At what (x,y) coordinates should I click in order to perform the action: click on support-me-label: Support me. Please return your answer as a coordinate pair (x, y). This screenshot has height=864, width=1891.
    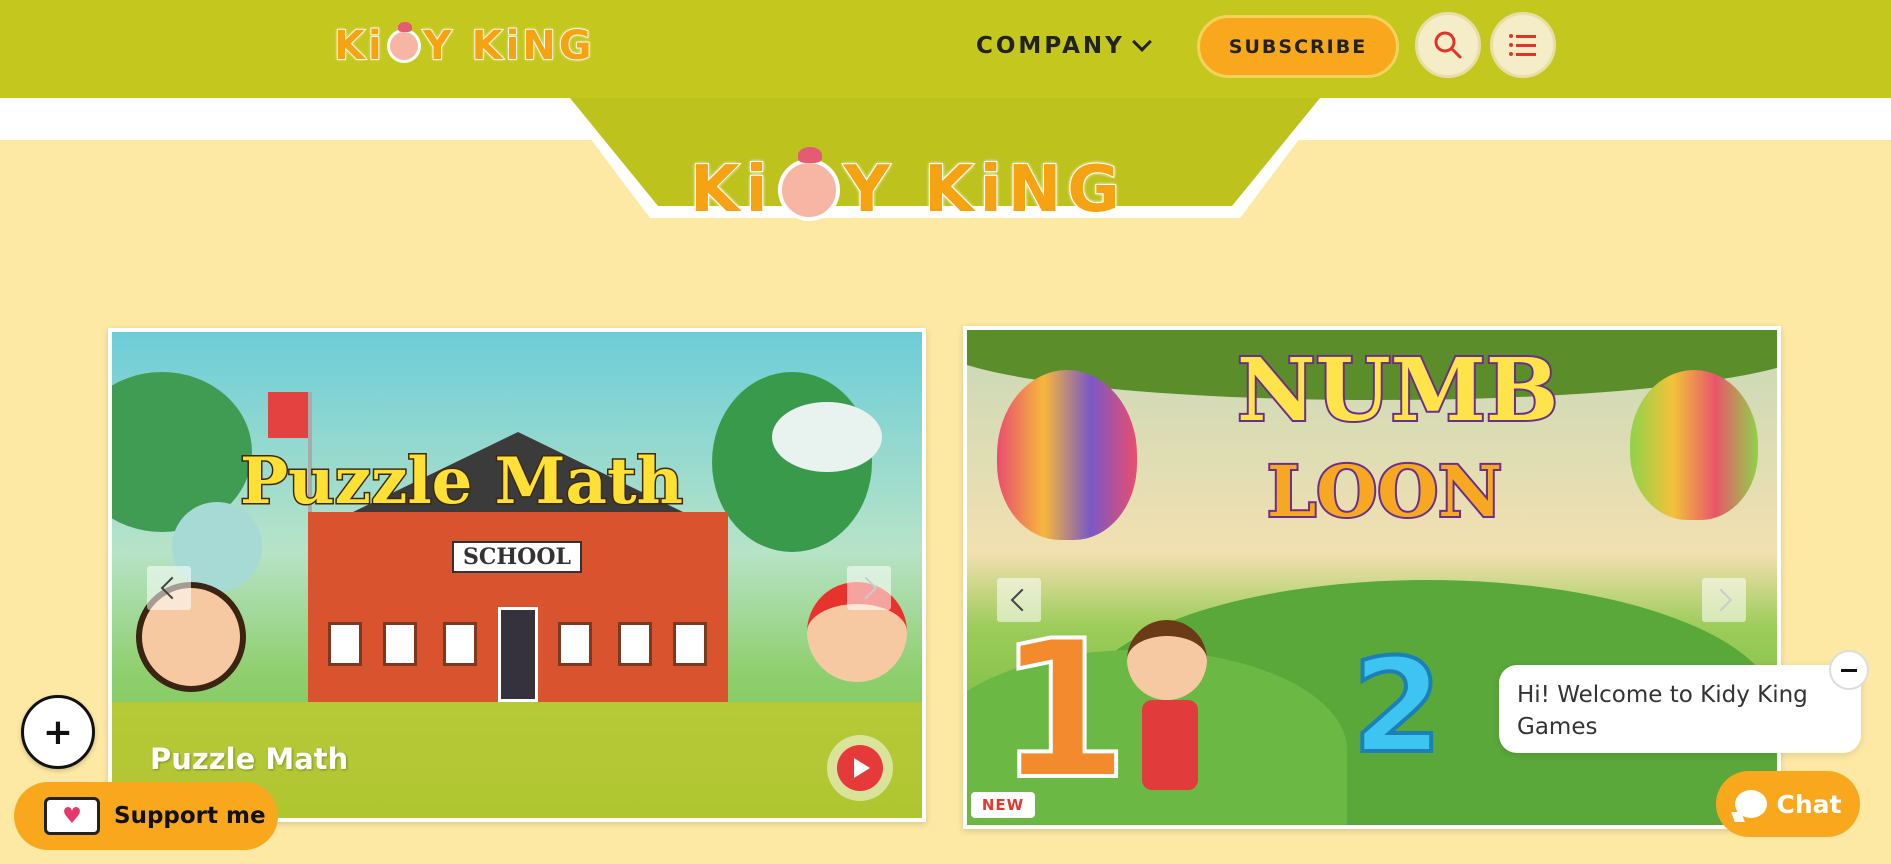
    Looking at the image, I should click on (190, 816).